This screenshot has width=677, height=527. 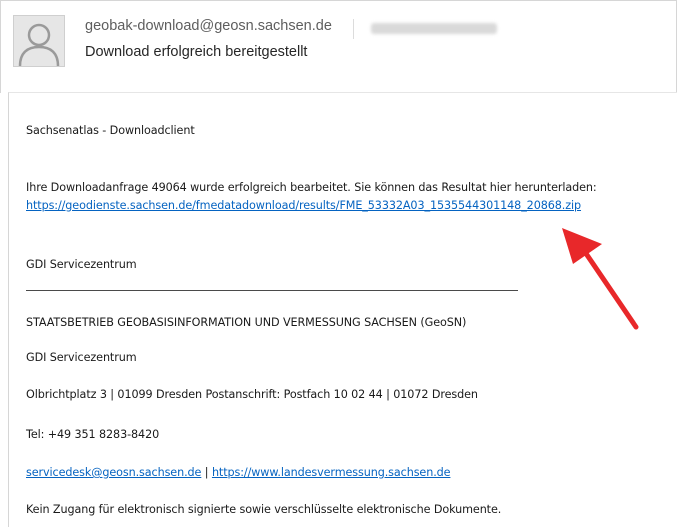 I want to click on person-silhouette-icon, so click(x=39, y=41).